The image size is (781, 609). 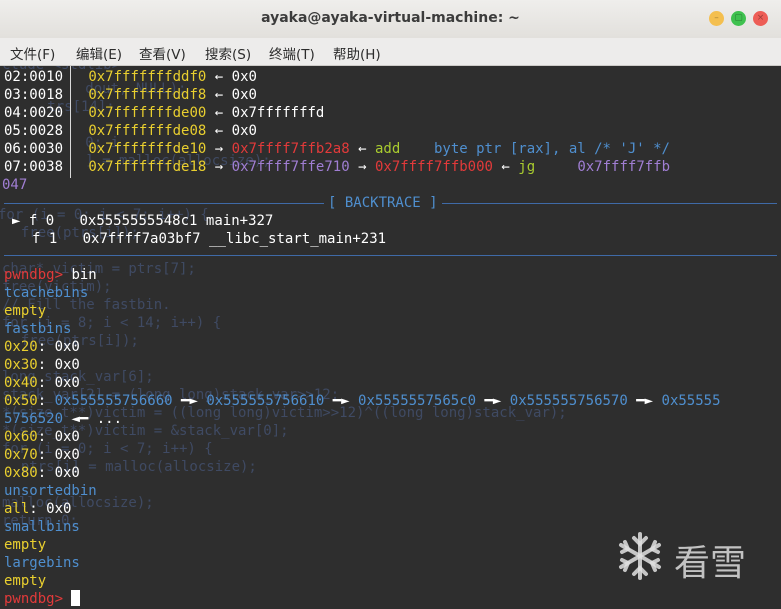 What do you see at coordinates (25, 545) in the screenshot?
I see `smallbins-value: empty` at bounding box center [25, 545].